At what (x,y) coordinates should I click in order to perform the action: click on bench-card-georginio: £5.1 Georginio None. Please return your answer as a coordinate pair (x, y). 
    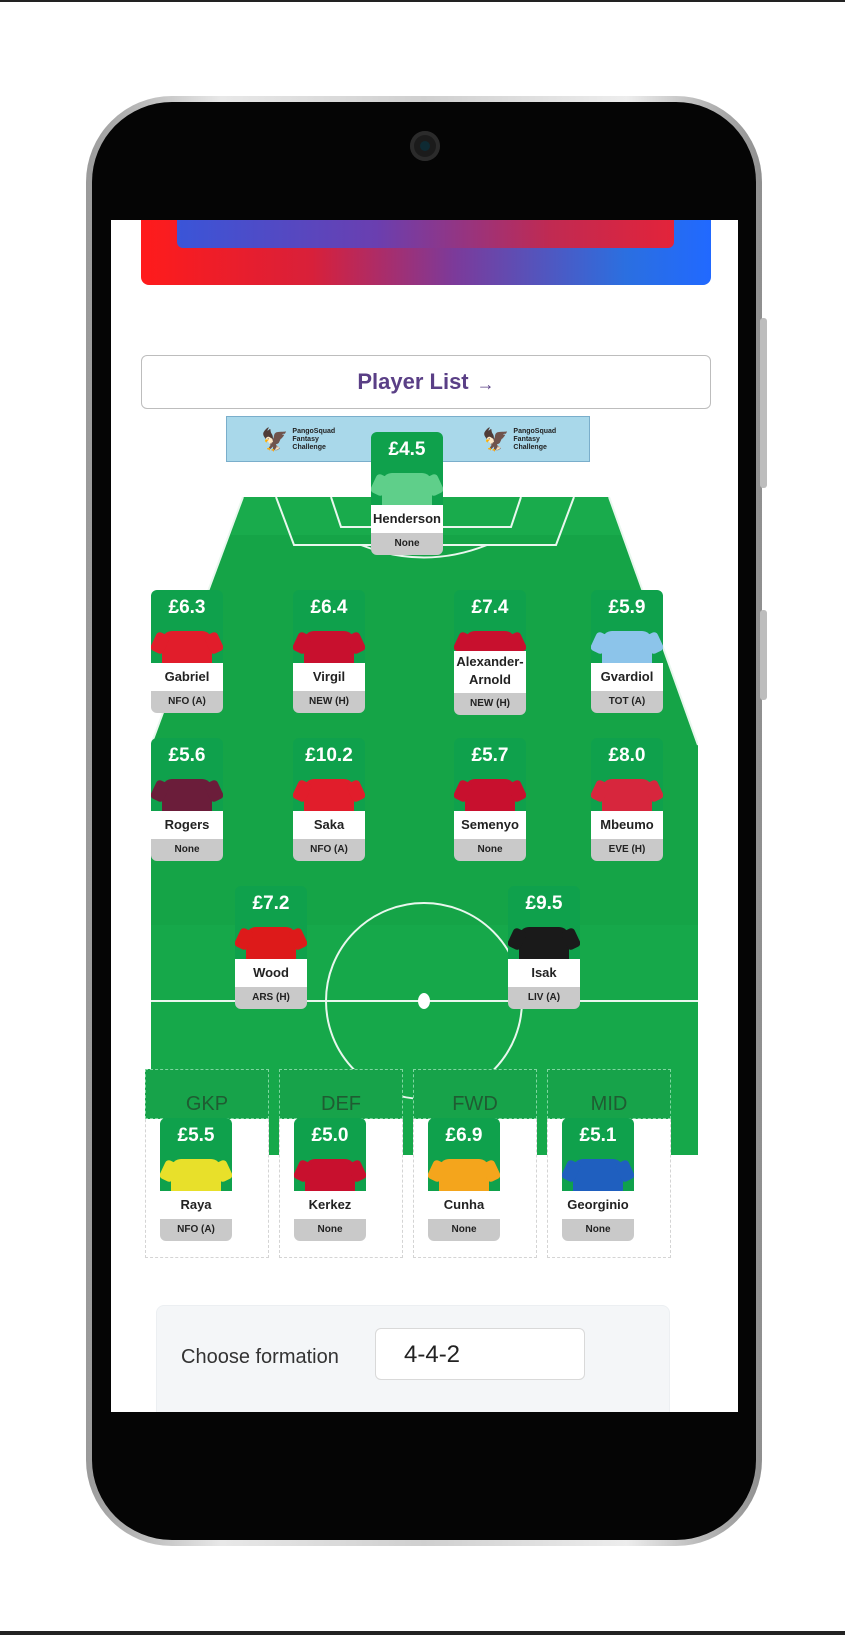
    Looking at the image, I should click on (598, 1179).